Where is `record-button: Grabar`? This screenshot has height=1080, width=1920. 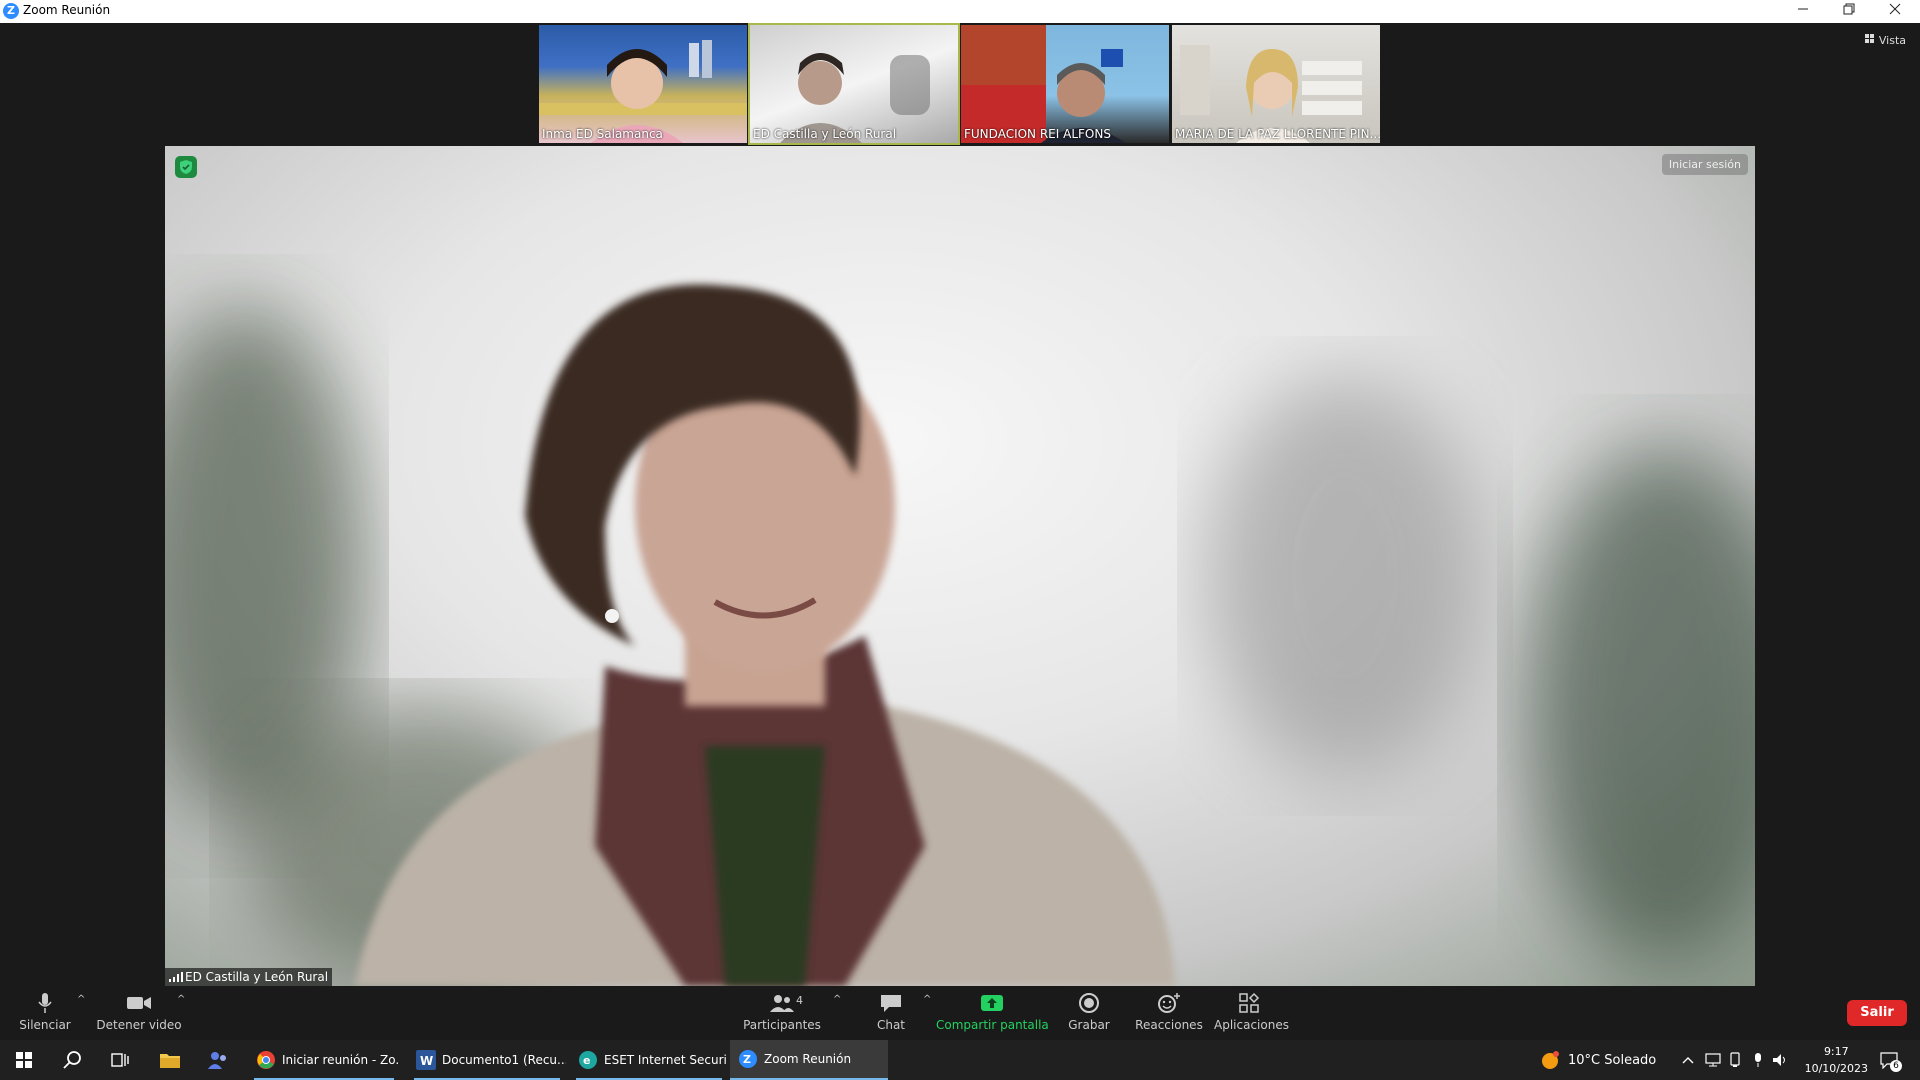
record-button: Grabar is located at coordinates (1089, 1013).